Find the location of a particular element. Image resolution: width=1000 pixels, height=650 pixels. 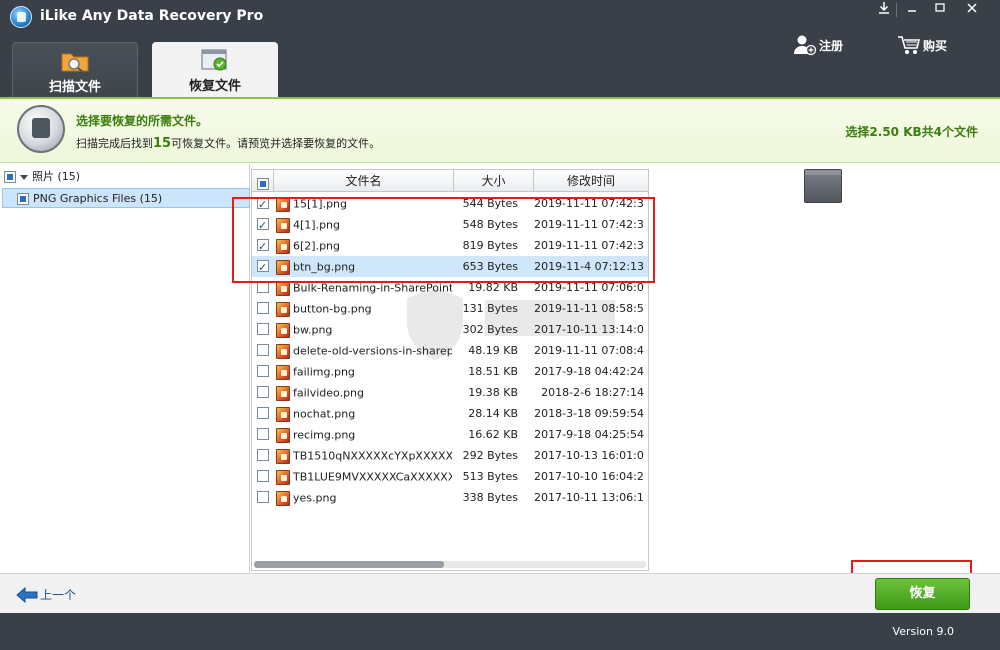

table-row: nochat.png 28.14 KB 2018-3-18 09:59:54 is located at coordinates (450, 413).